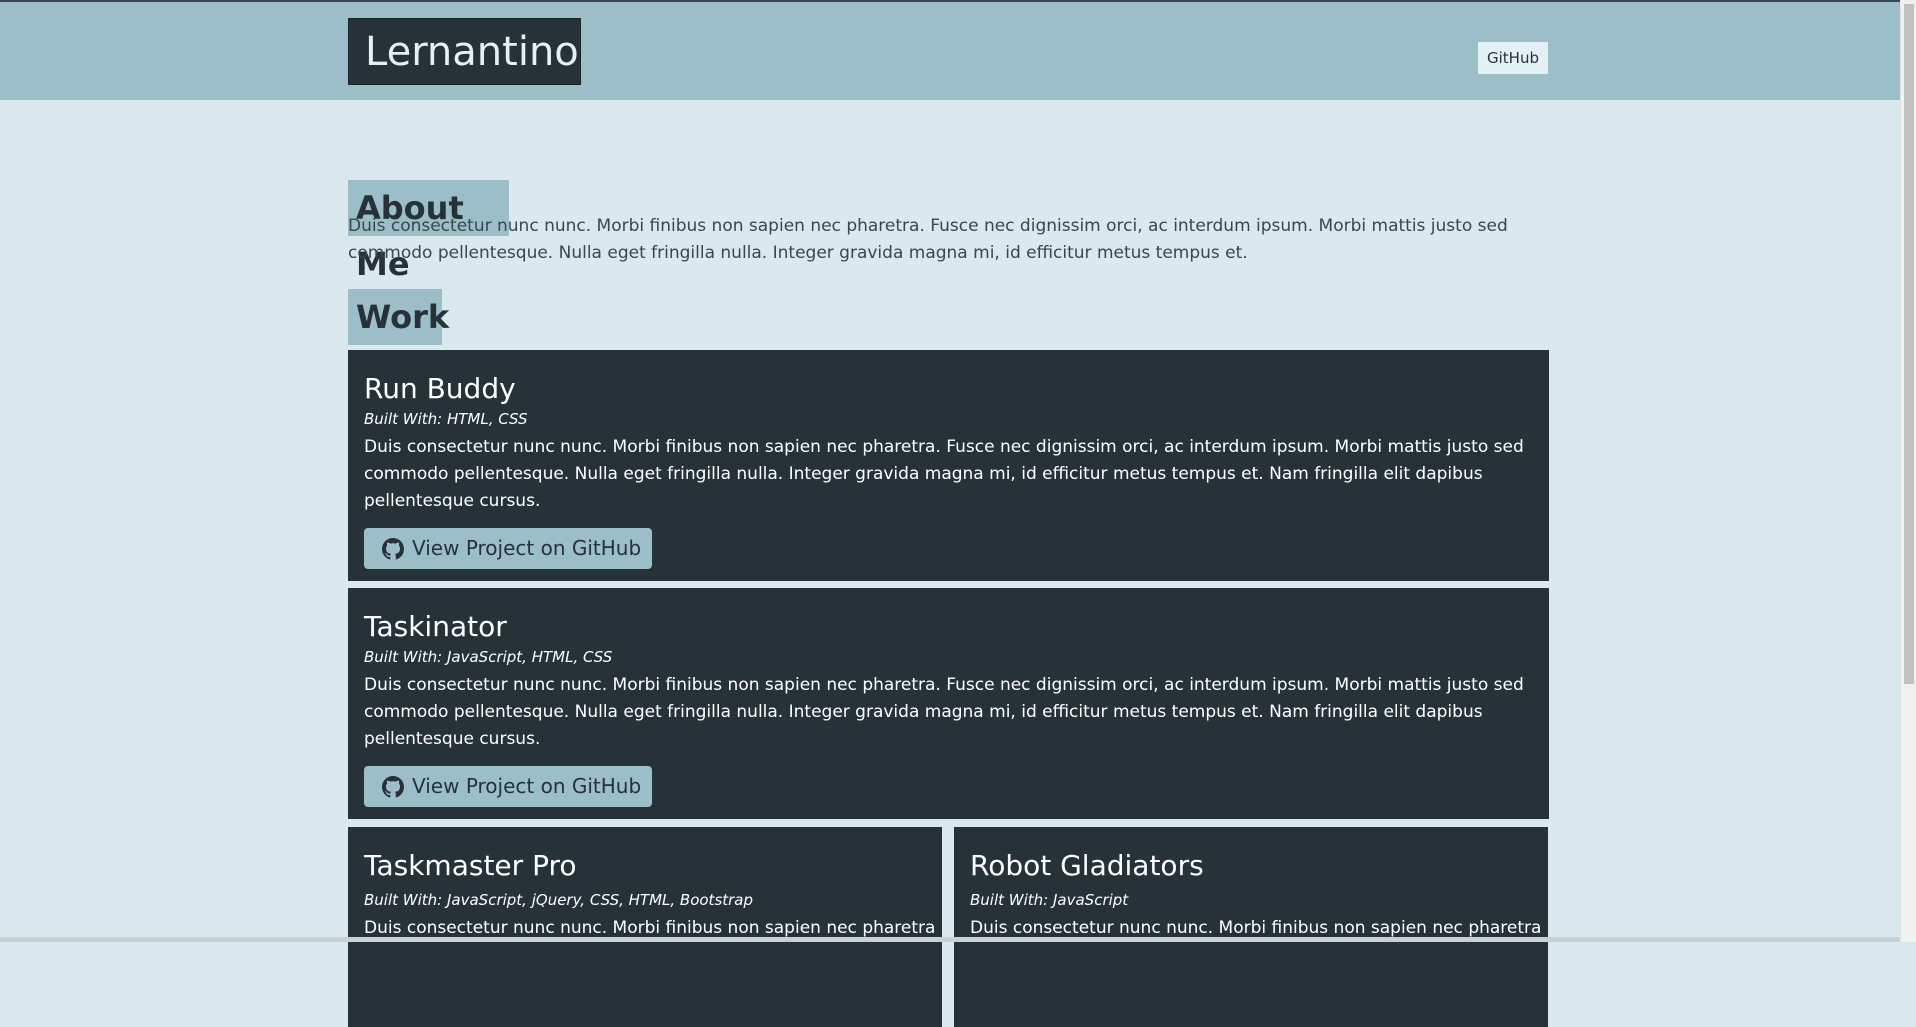  I want to click on site-brand: Lernantino, so click(464, 51).